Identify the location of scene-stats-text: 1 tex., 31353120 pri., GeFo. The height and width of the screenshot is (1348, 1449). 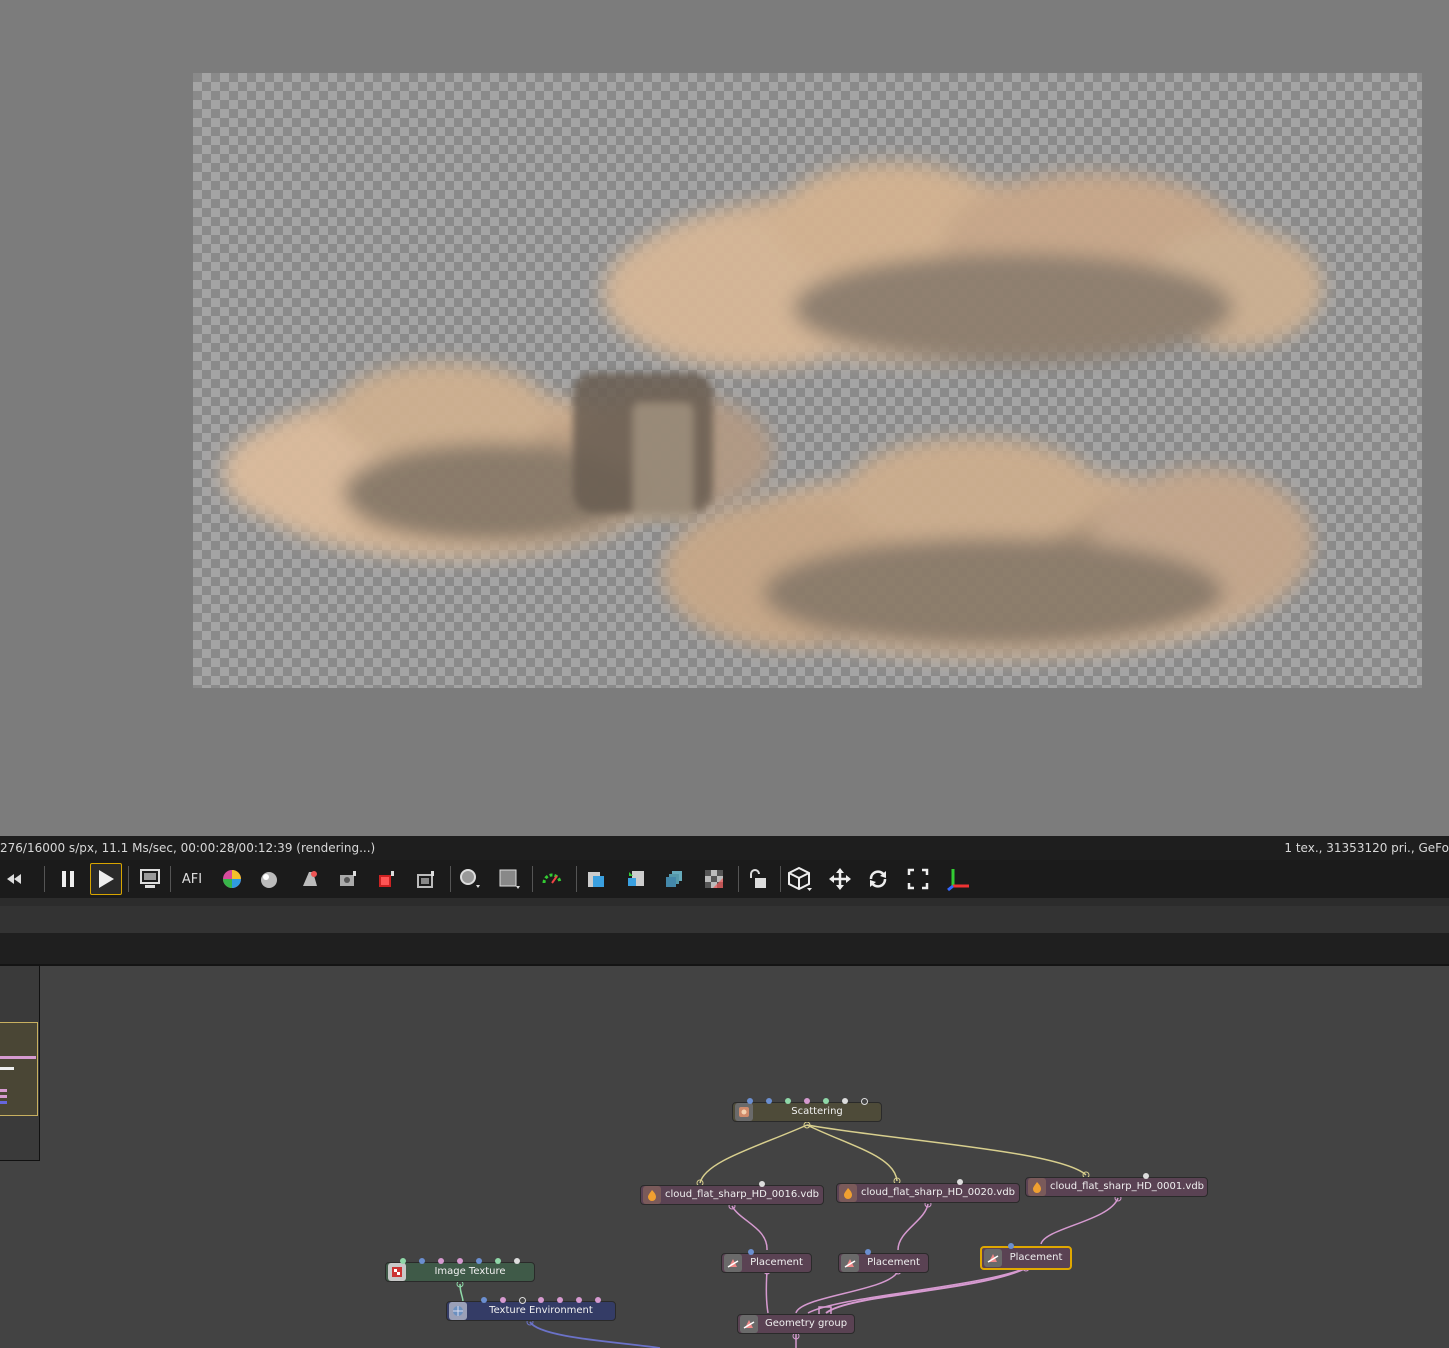
(1366, 848).